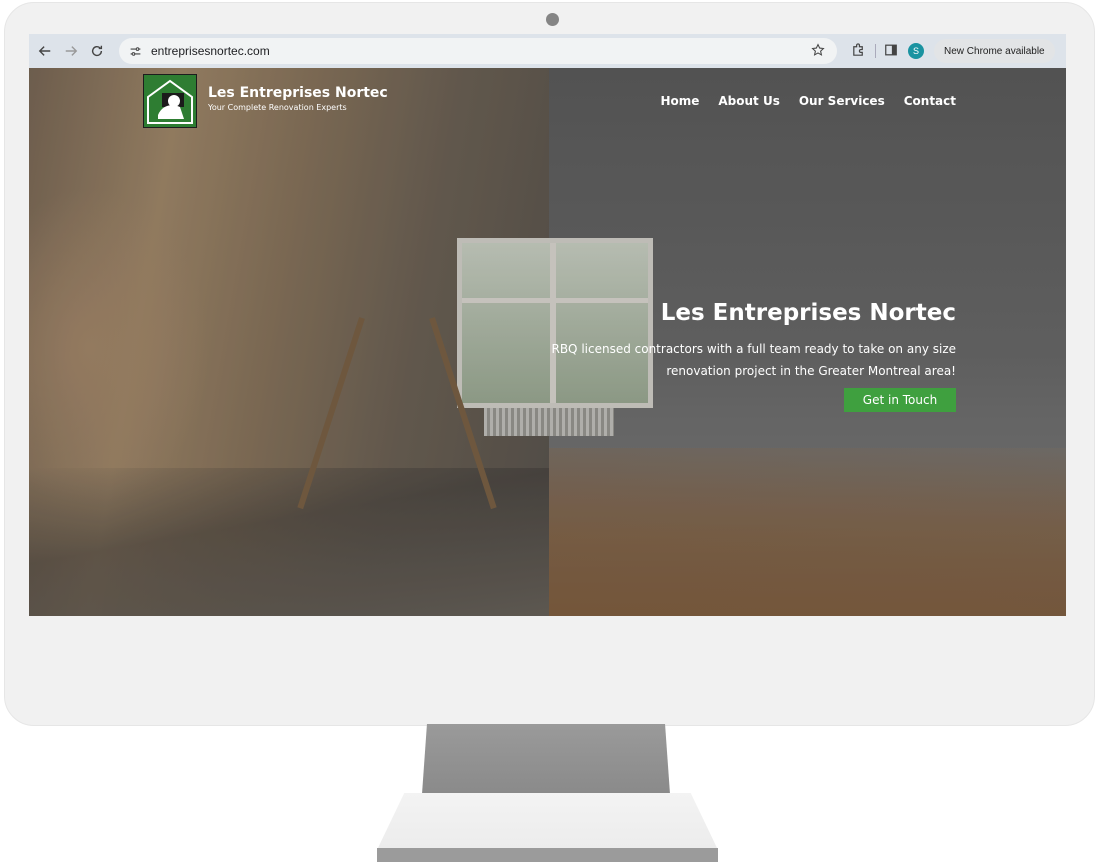 This screenshot has width=1097, height=864. Describe the element at coordinates (994, 51) in the screenshot. I see `new-chrome-available-button: New Chrome available` at that location.